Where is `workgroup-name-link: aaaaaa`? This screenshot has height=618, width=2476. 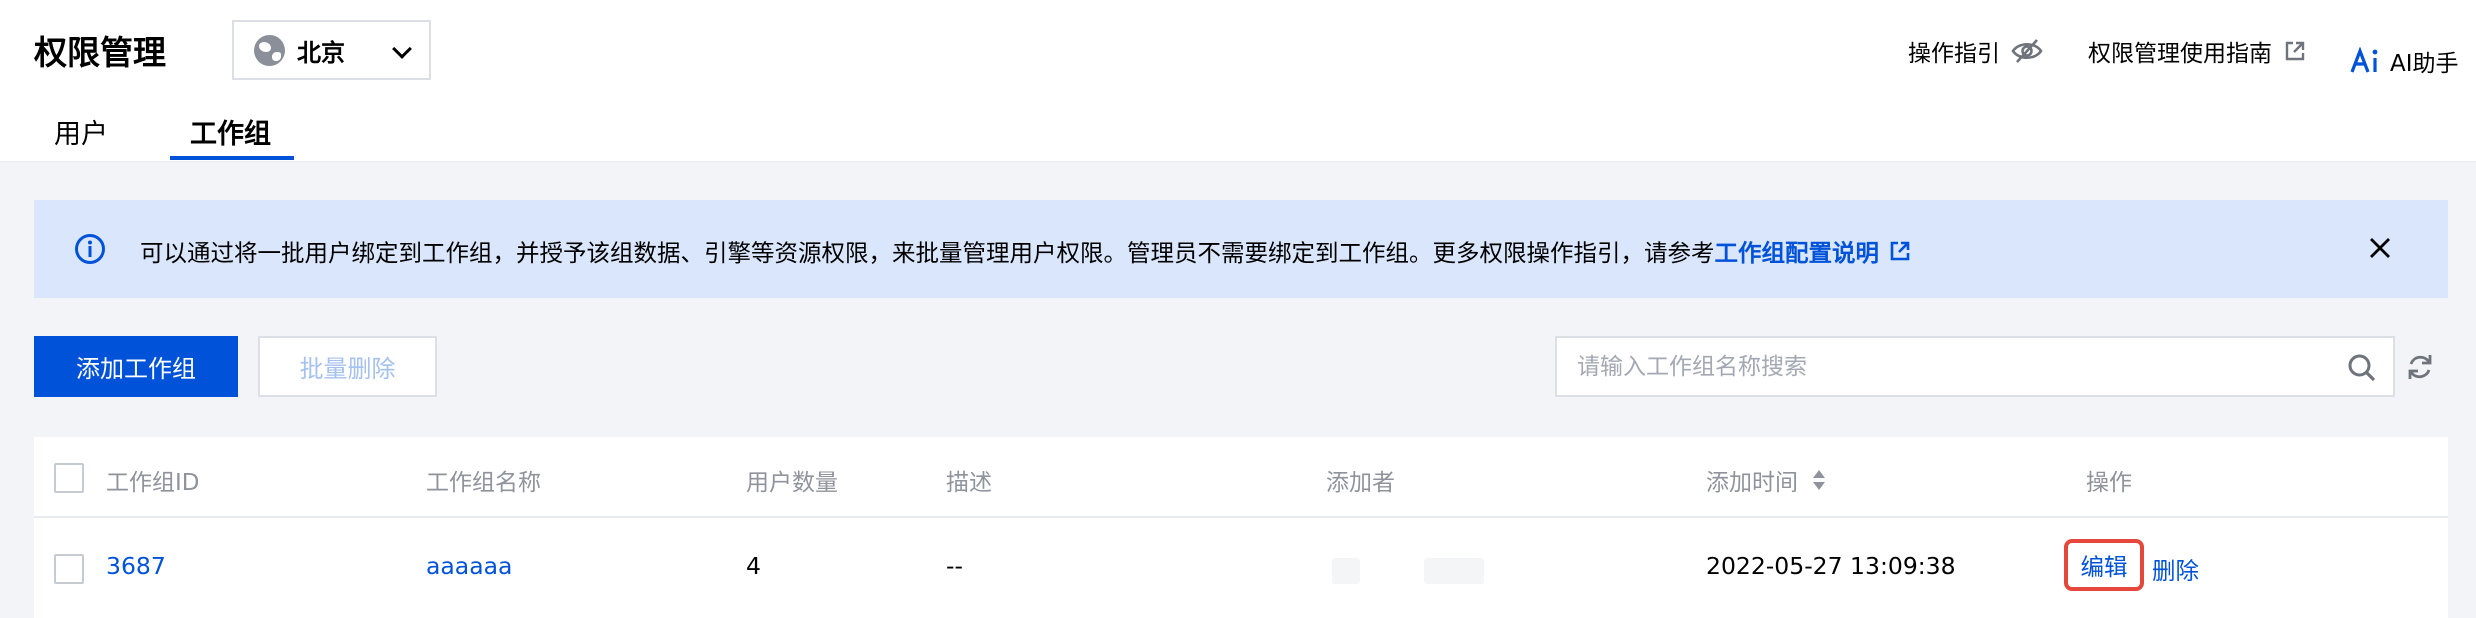
workgroup-name-link: aaaaaa is located at coordinates (469, 566).